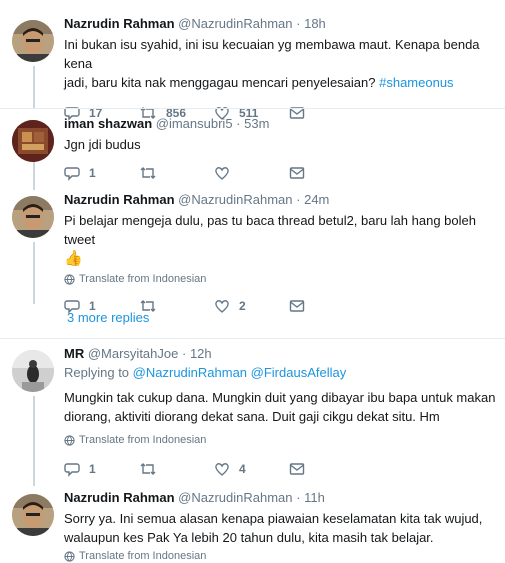  Describe the element at coordinates (315, 23) in the screenshot. I see `timestamp: 18h` at that location.